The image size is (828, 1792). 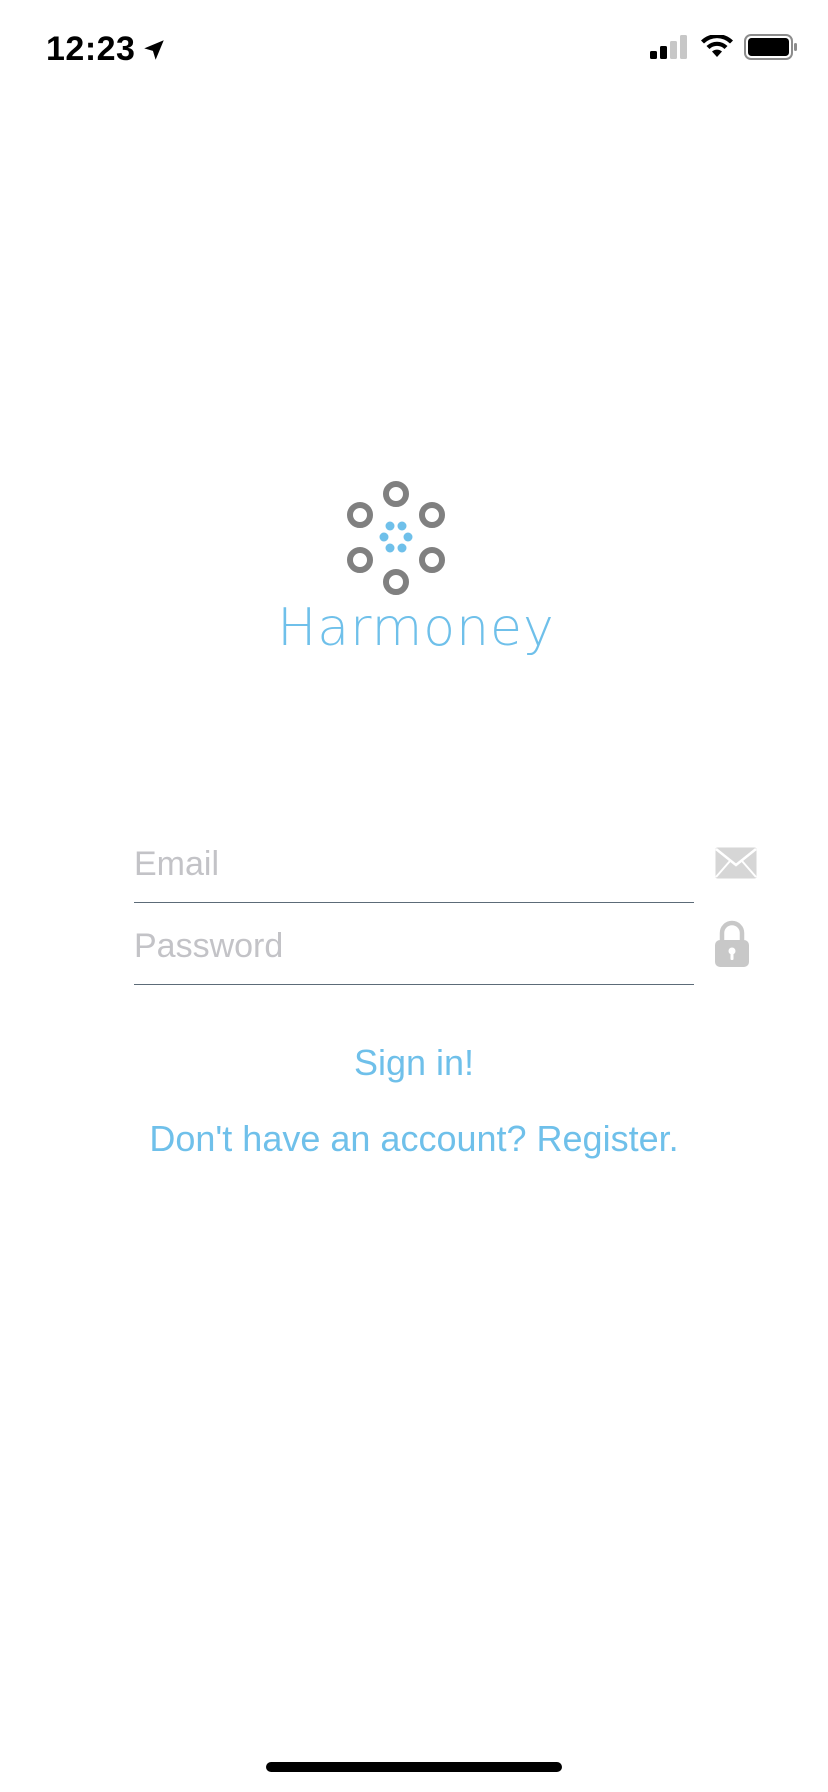 I want to click on status-time-group: 12:23, so click(x=106, y=49).